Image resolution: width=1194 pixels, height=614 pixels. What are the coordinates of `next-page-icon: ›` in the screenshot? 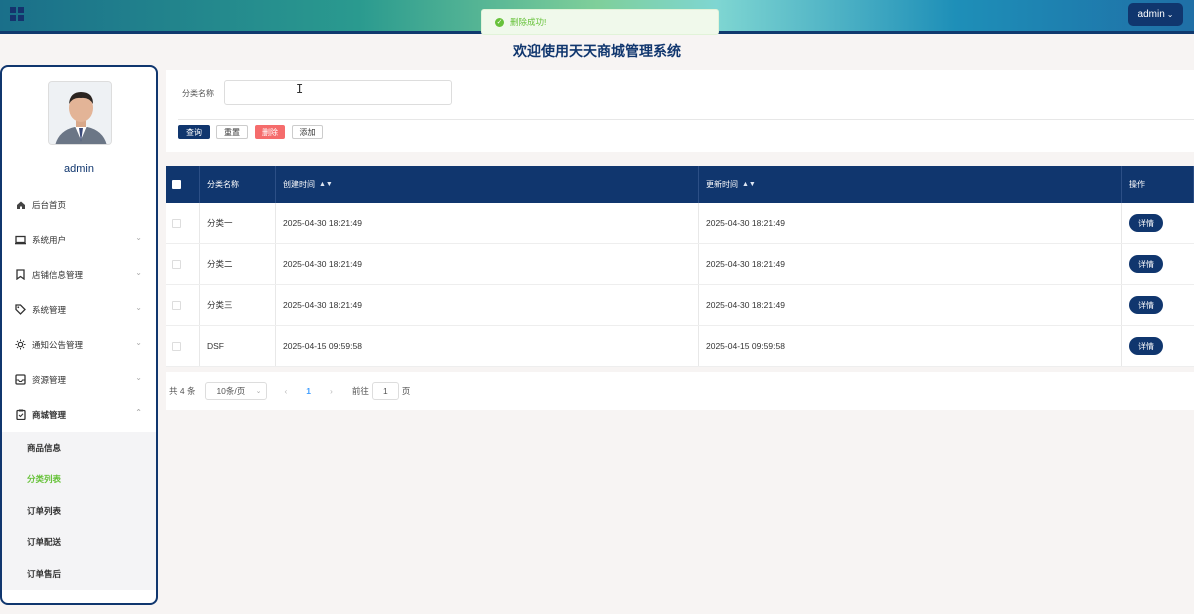 It's located at (331, 391).